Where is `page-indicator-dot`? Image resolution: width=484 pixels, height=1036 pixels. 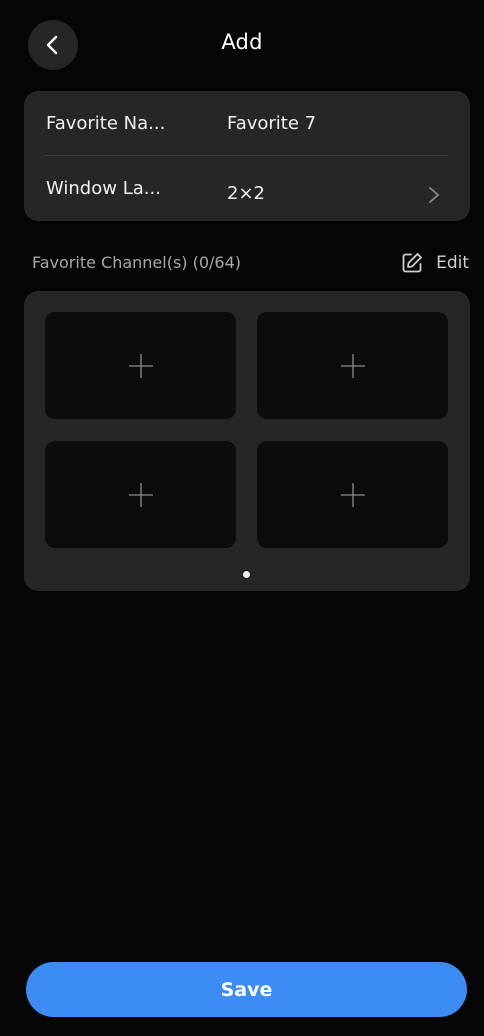
page-indicator-dot is located at coordinates (246, 574).